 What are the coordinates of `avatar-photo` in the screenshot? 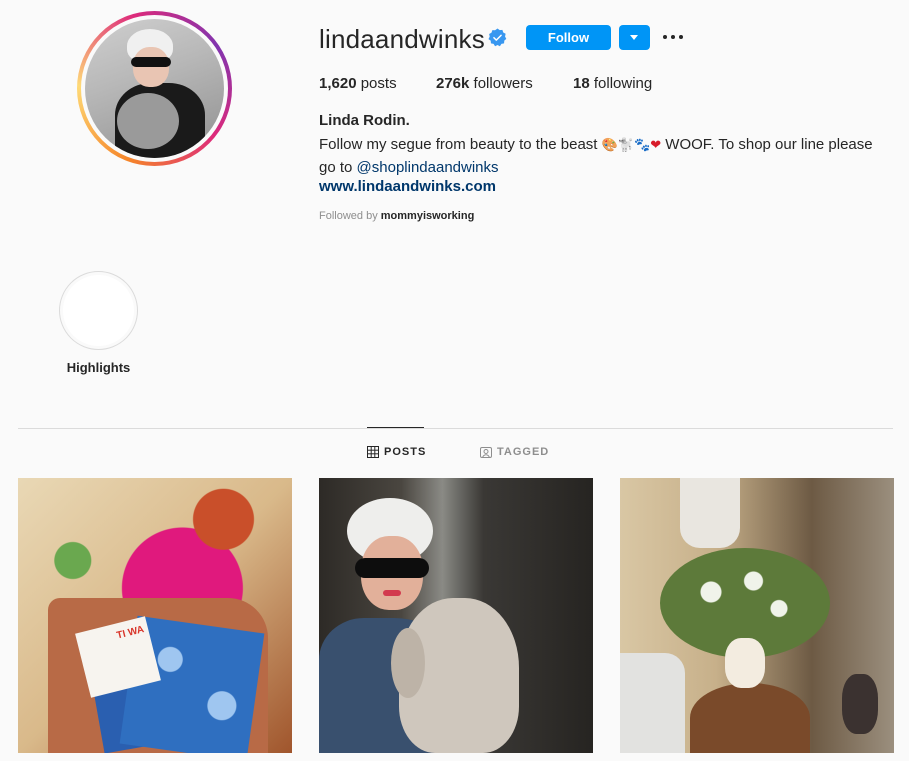 It's located at (154, 88).